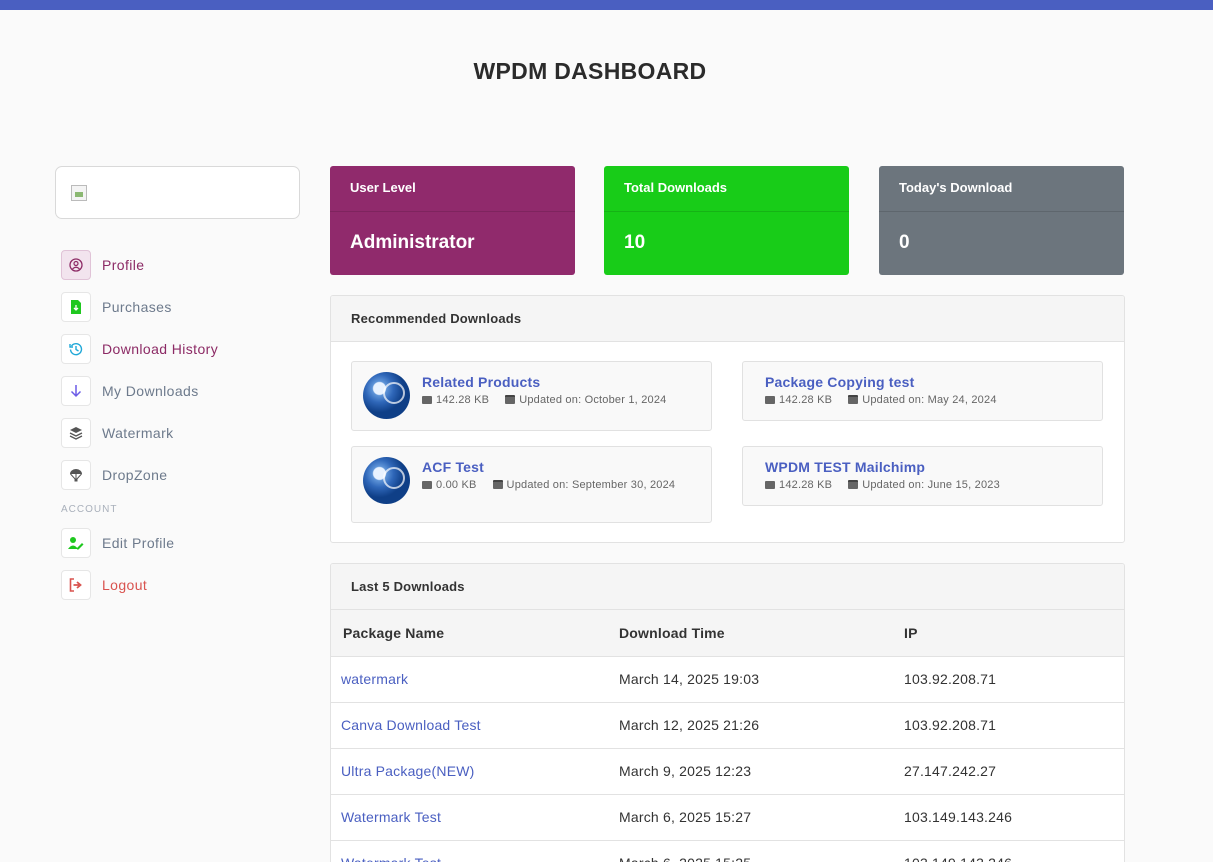  What do you see at coordinates (412, 242) in the screenshot?
I see `stat-value: Administrator` at bounding box center [412, 242].